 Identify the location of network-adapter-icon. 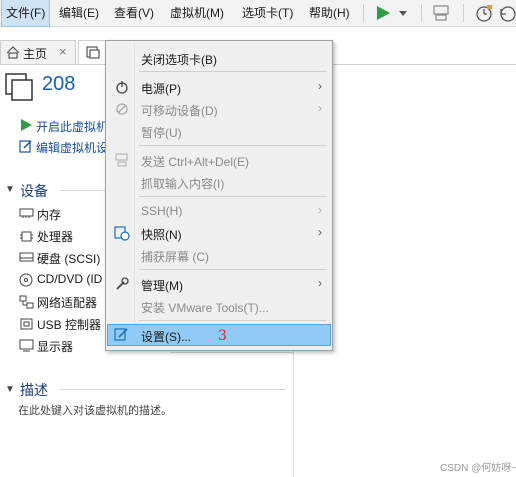
(26, 302).